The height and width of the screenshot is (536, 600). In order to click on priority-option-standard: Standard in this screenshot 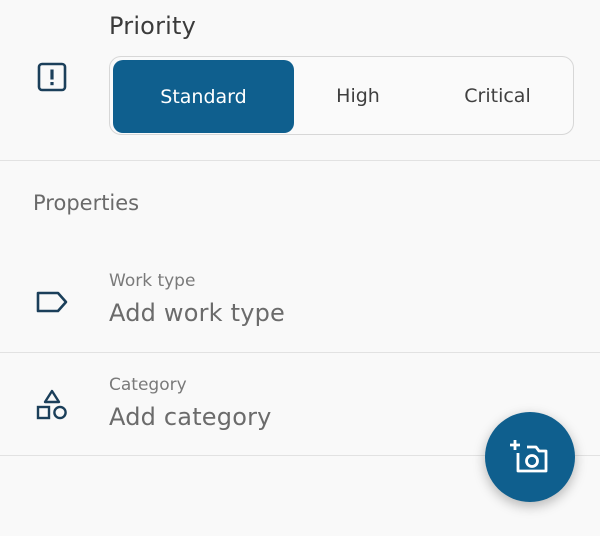, I will do `click(203, 96)`.